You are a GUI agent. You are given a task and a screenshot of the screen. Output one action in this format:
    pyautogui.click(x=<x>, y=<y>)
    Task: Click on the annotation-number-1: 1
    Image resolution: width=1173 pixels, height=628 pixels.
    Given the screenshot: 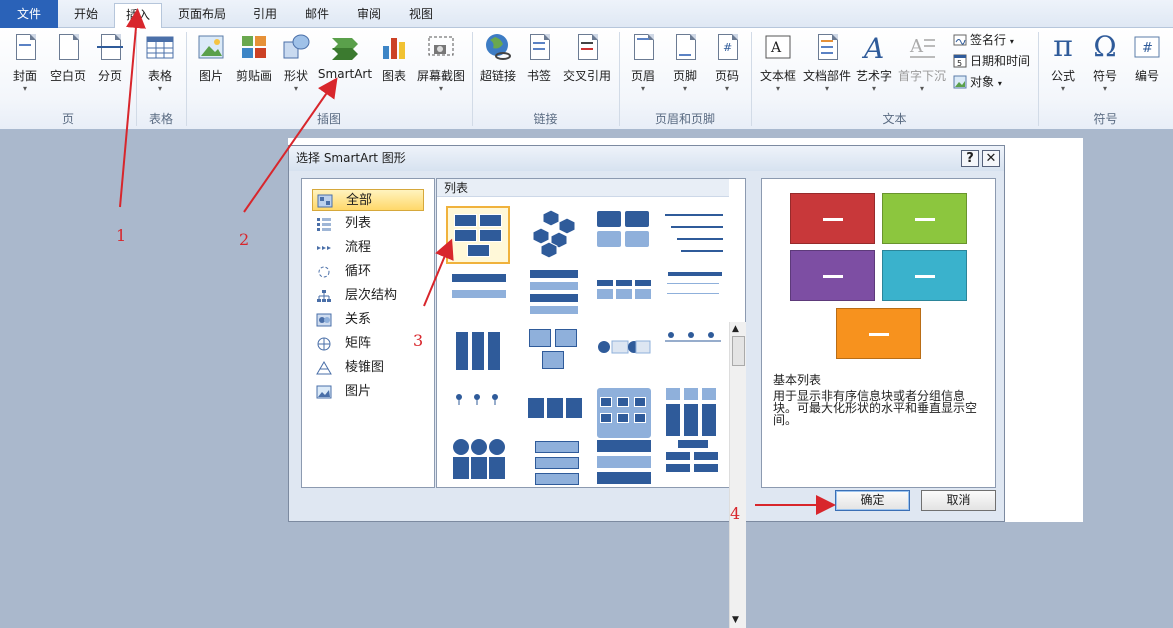 What is the action you would take?
    pyautogui.click(x=121, y=235)
    